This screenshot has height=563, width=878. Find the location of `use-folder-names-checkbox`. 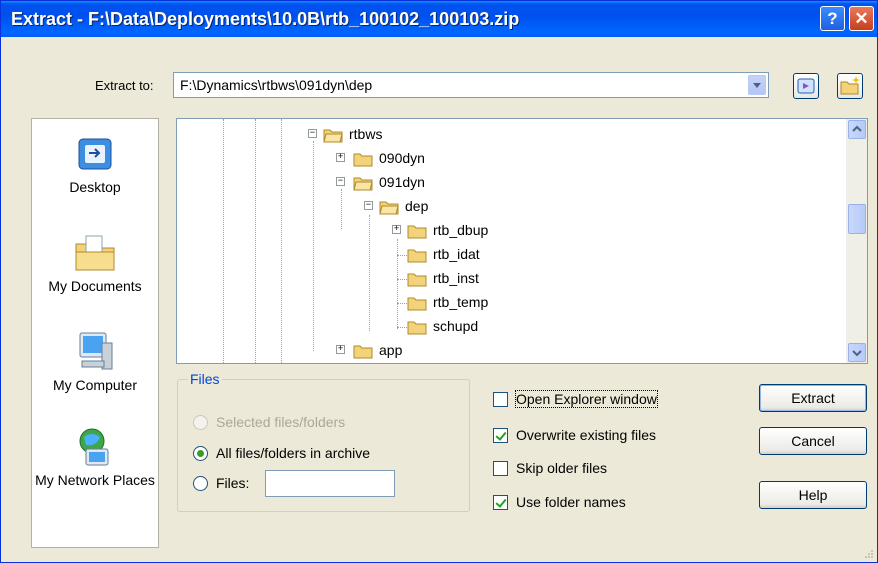

use-folder-names-checkbox is located at coordinates (500, 502).